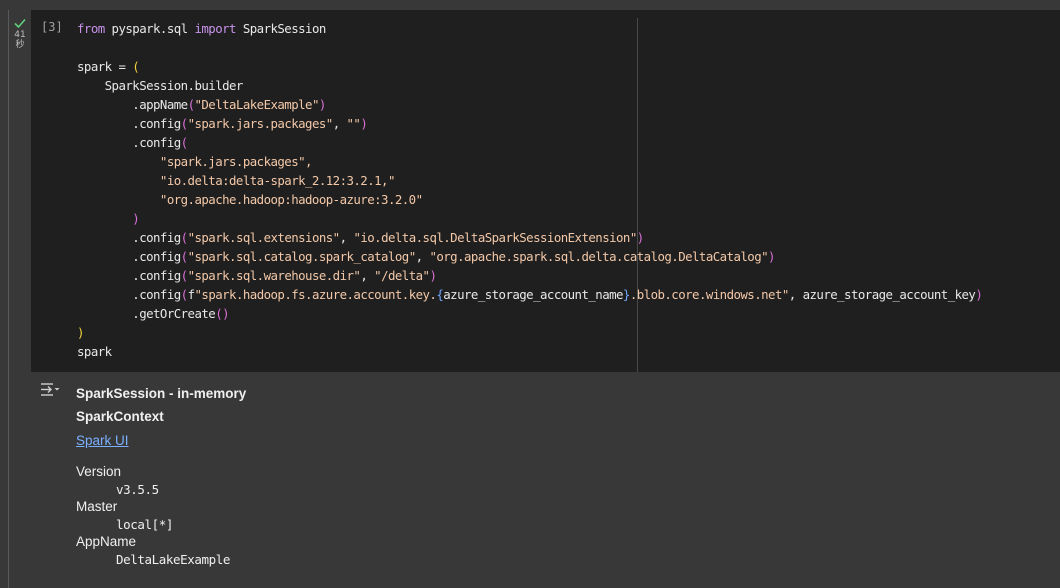 The image size is (1060, 588). I want to click on code-line: spark = (, so click(108, 66).